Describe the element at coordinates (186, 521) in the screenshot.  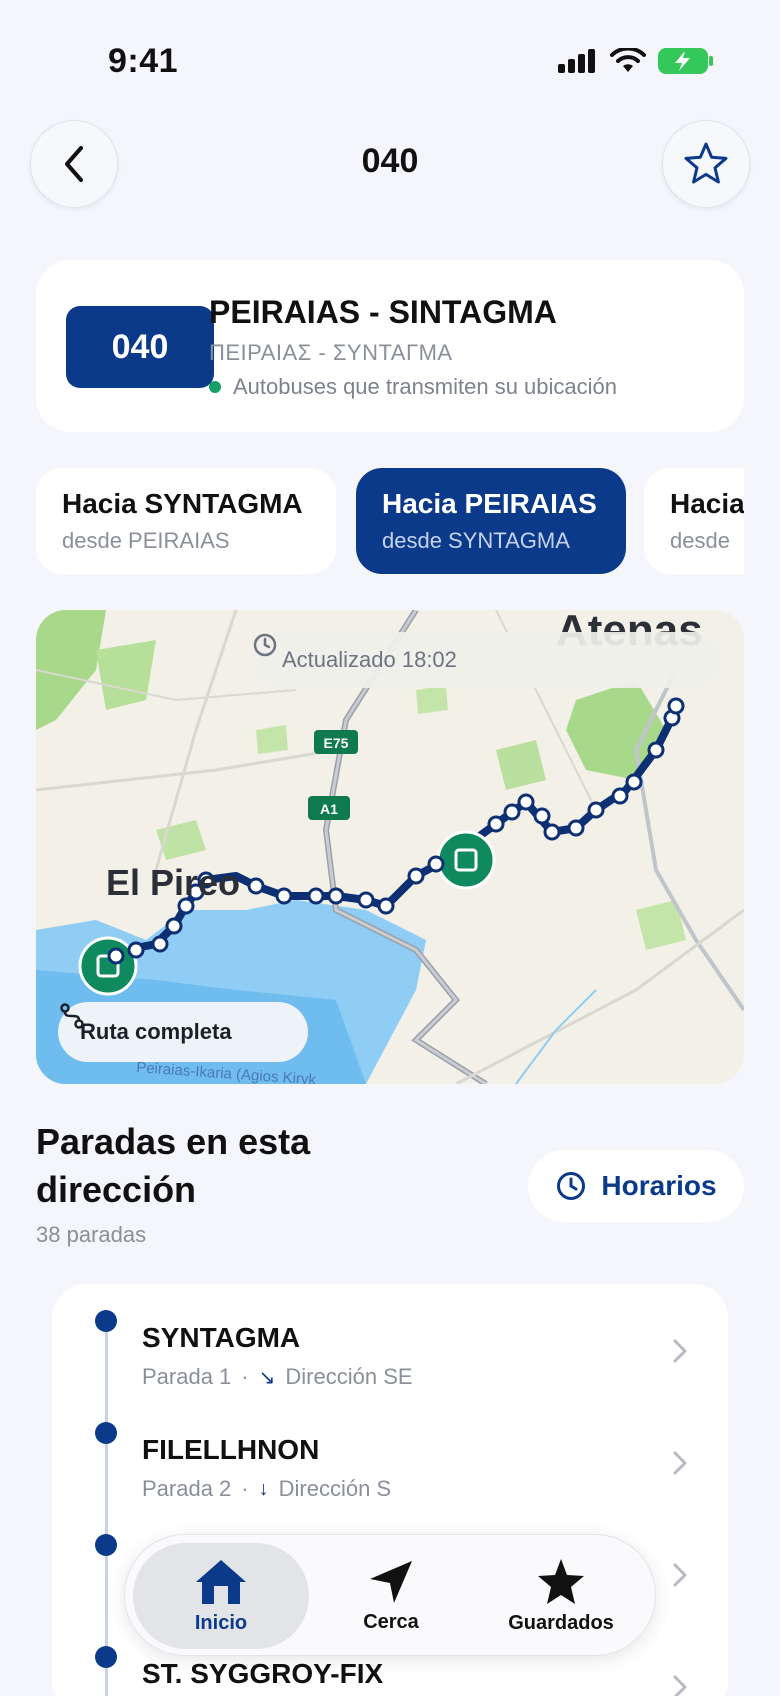
I see `direction-chip-syntagma: Hacia SYNTAGMA desde PEIRAIAS` at that location.